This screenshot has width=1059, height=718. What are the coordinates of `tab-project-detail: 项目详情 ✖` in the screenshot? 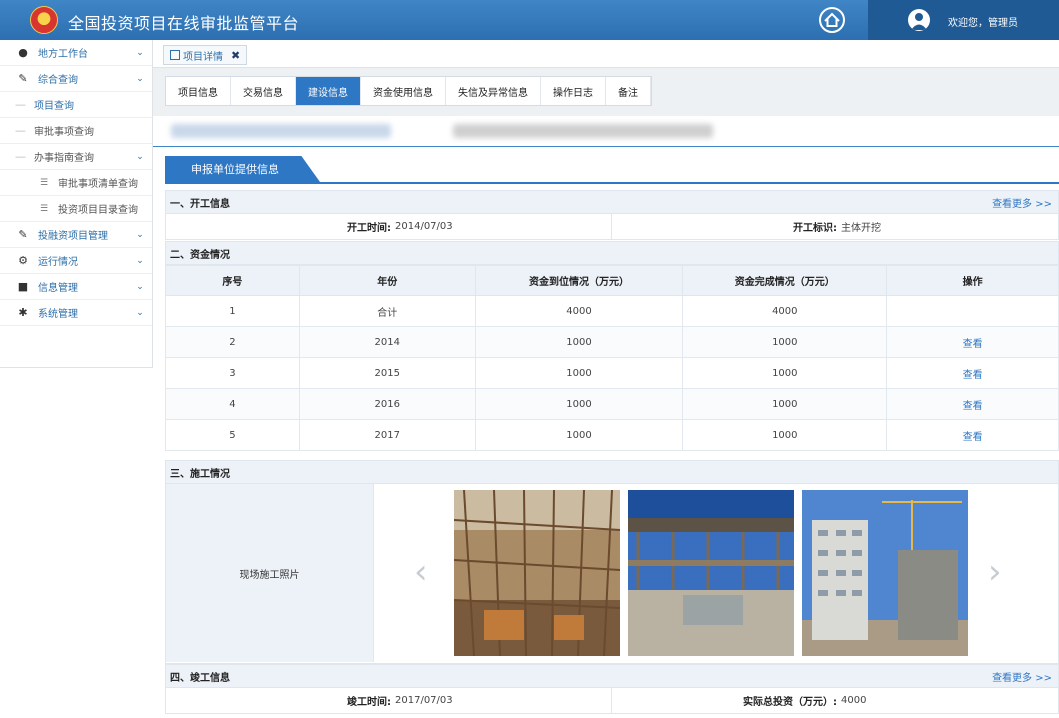 It's located at (205, 55).